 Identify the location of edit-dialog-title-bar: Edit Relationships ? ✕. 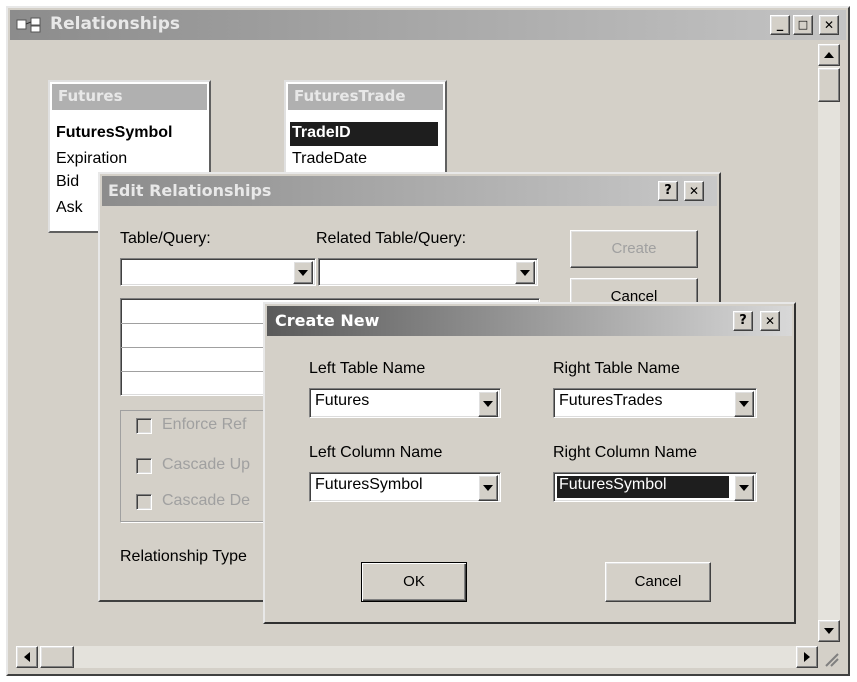
(409, 191).